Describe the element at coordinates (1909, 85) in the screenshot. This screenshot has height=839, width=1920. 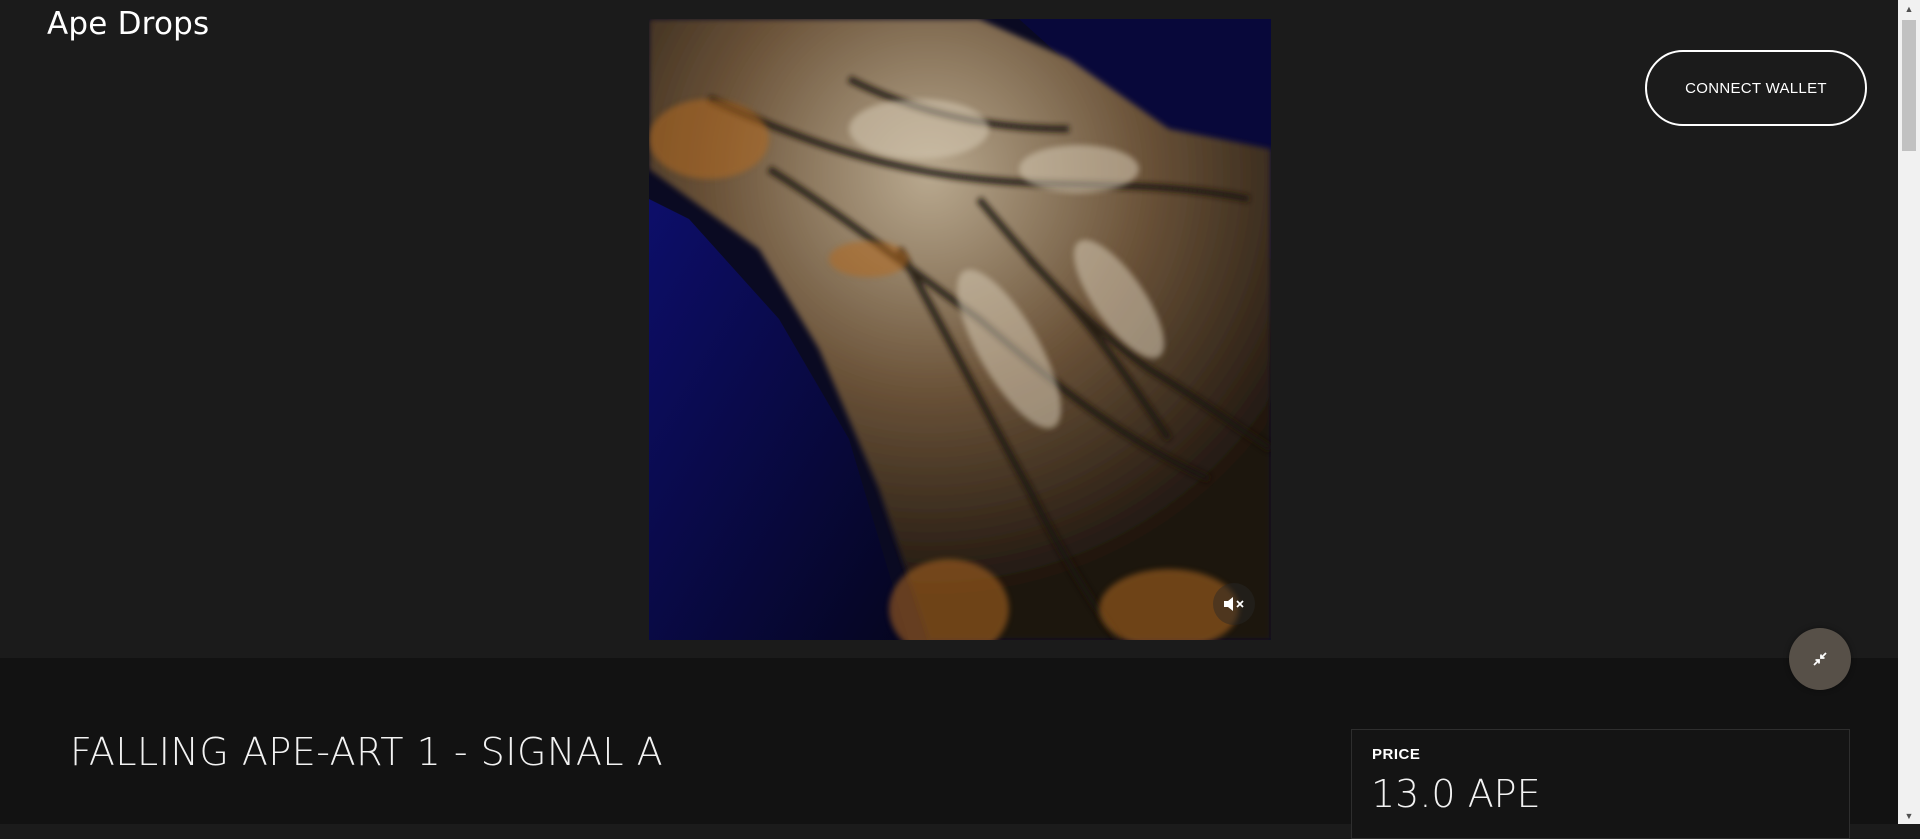
I see `scroll-thumb` at that location.